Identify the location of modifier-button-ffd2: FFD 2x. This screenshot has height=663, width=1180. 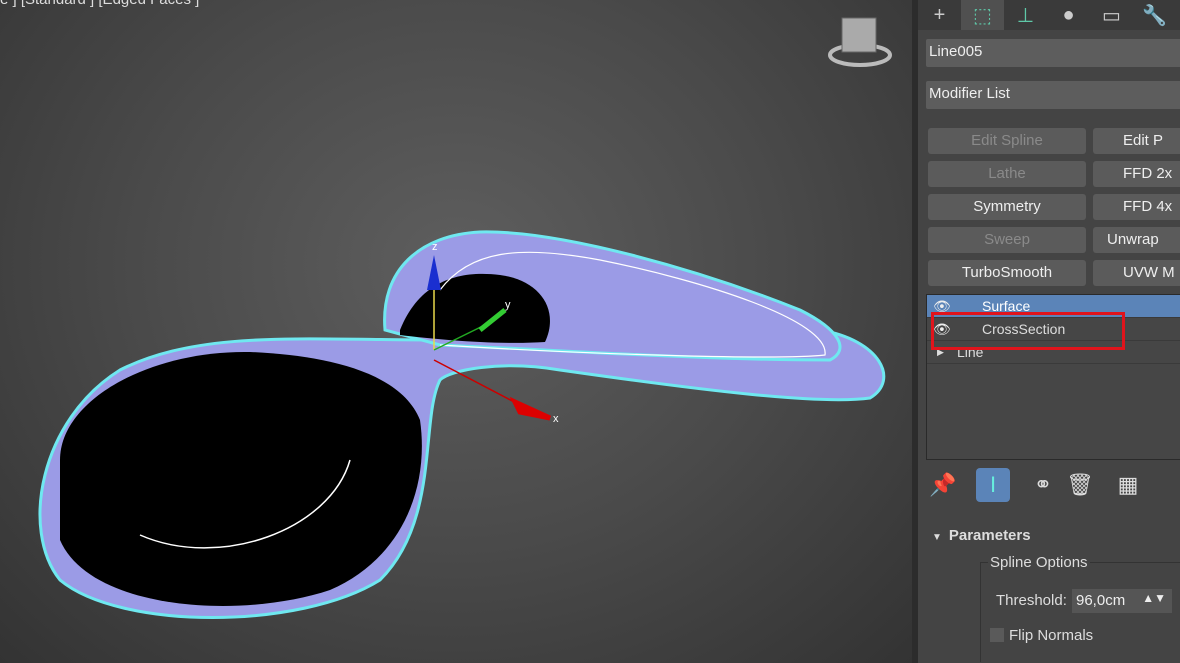
(1136, 174).